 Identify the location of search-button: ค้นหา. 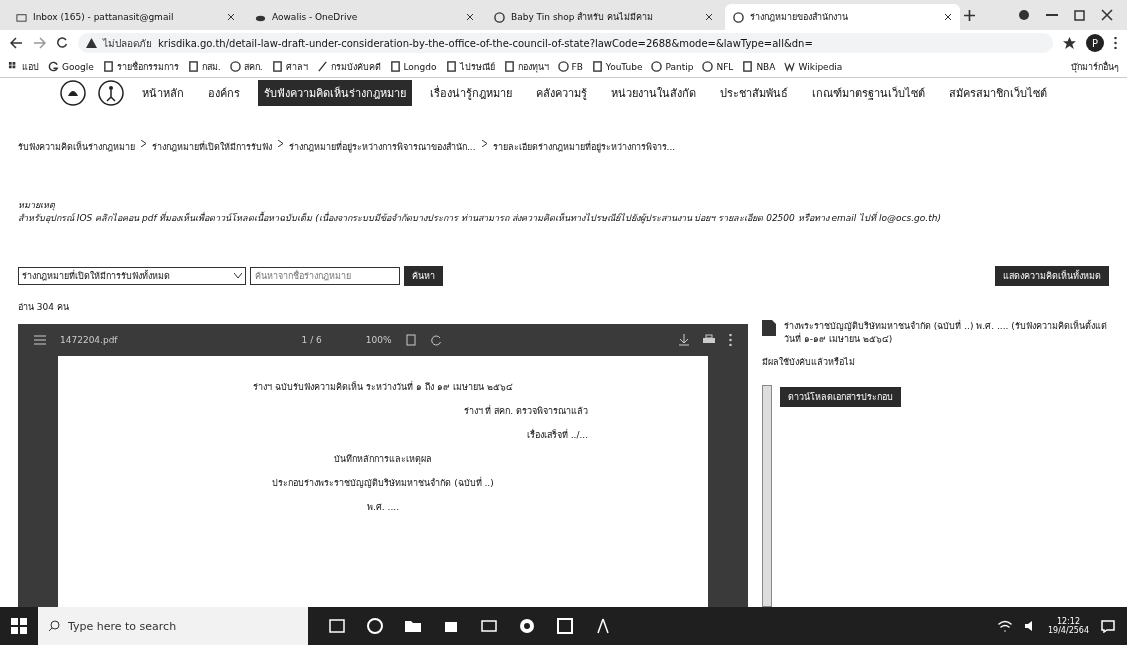
(423, 275).